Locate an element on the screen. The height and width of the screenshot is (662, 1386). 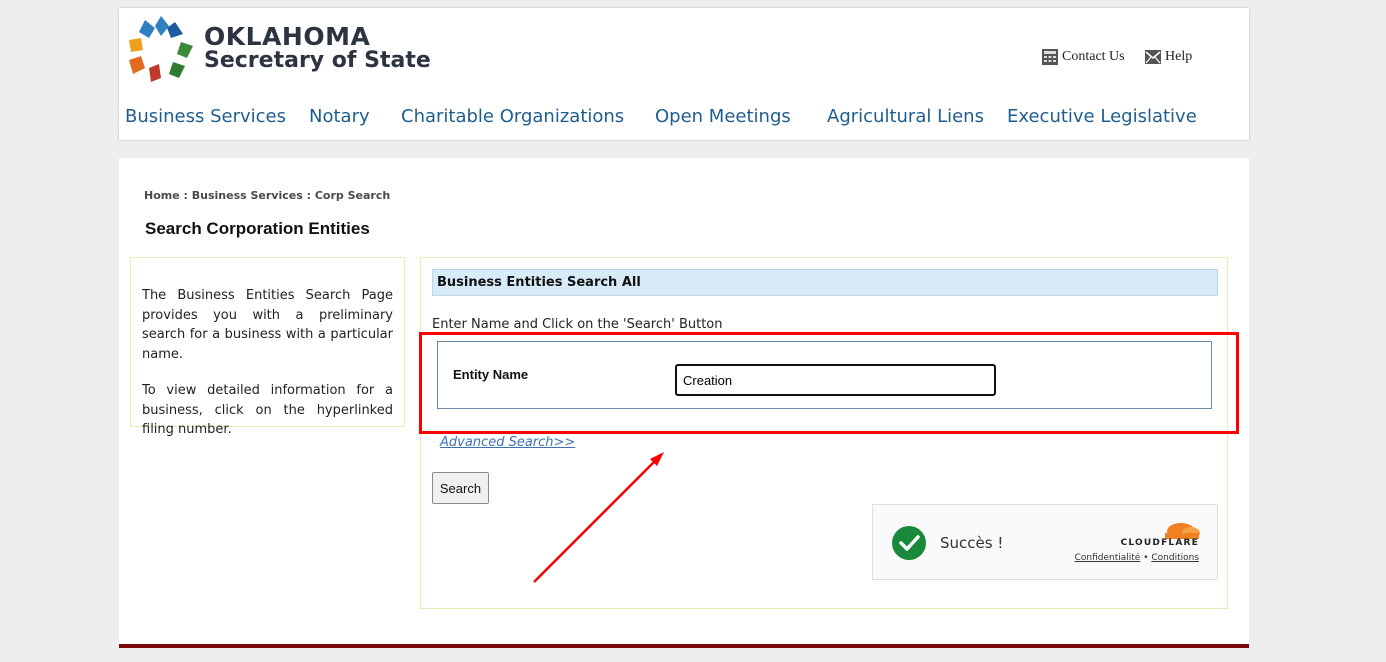
logo-star-icon is located at coordinates (160, 51).